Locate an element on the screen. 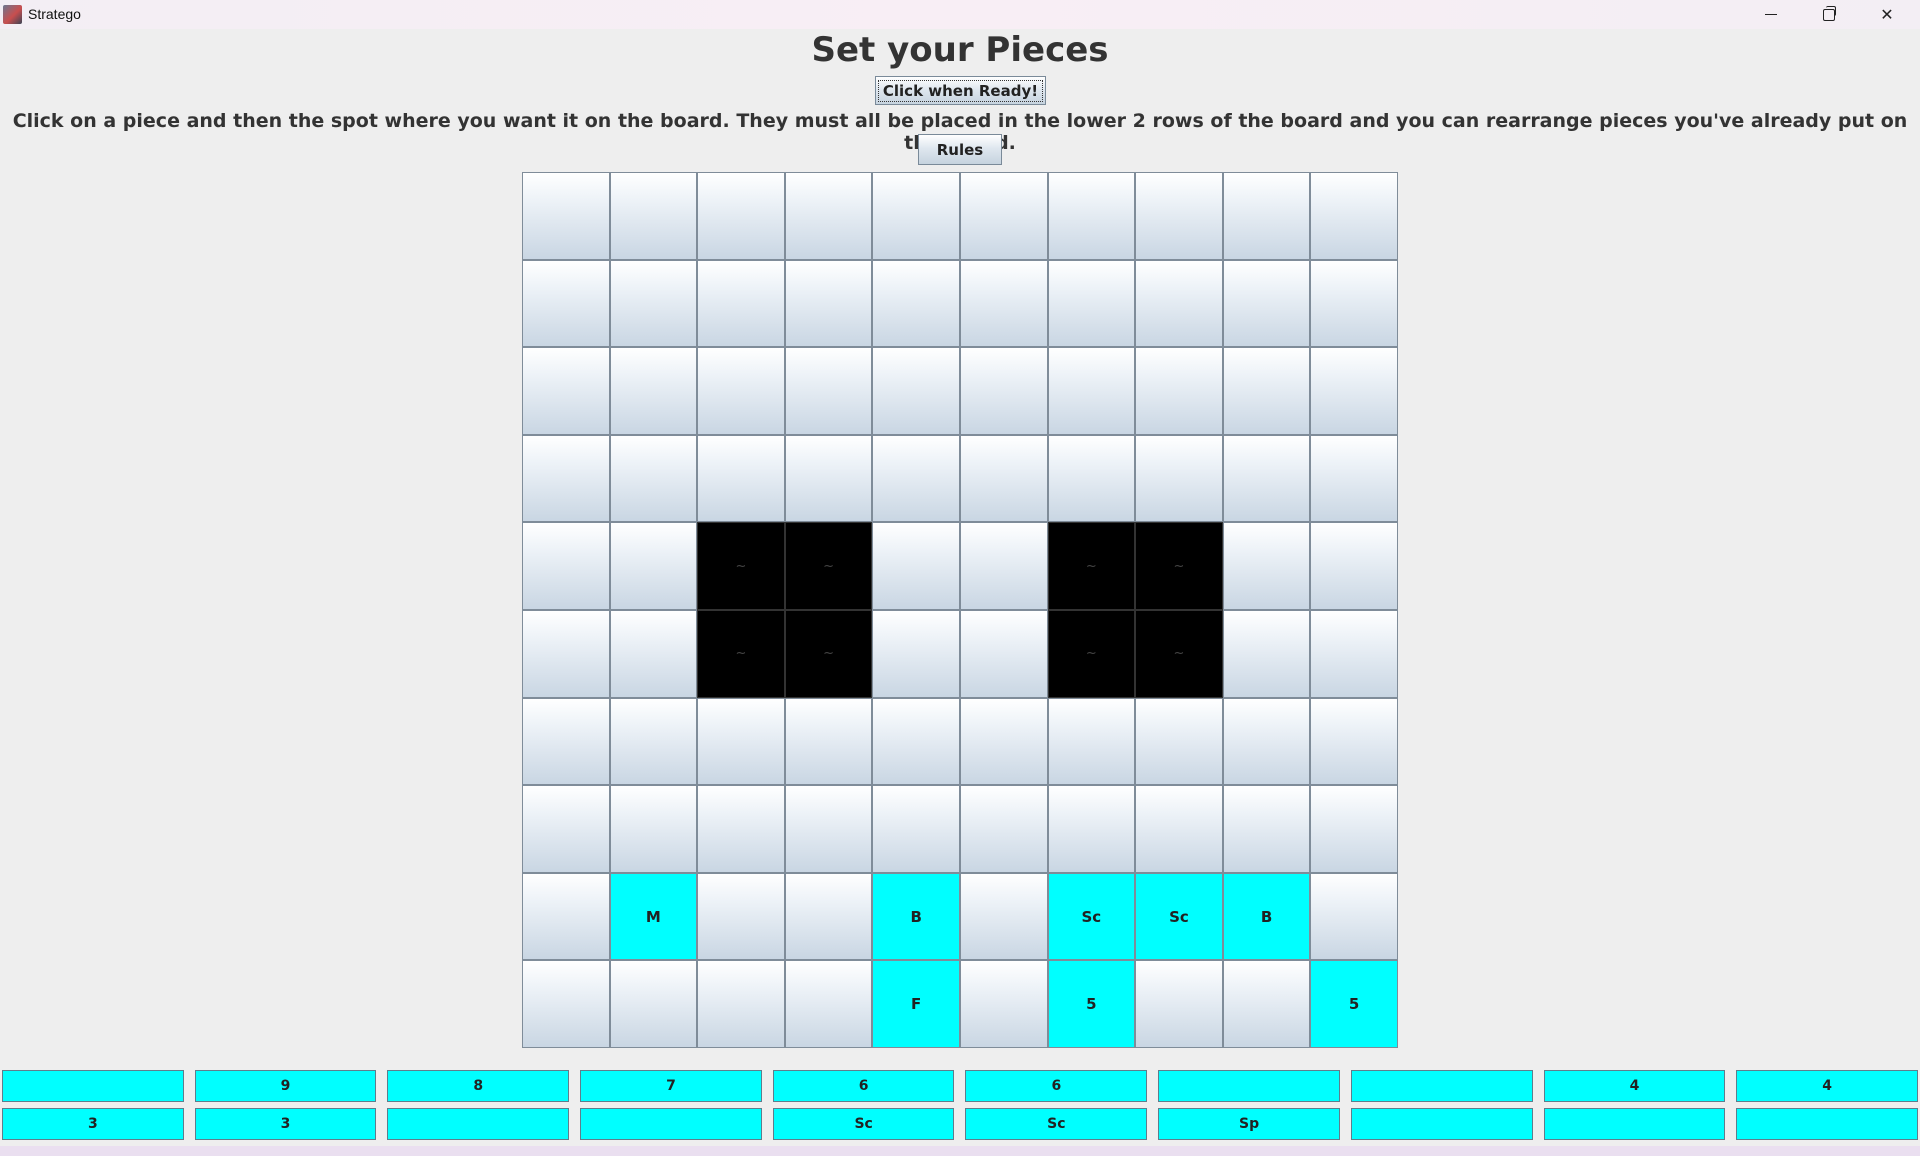 This screenshot has height=1156, width=1920. board-cell: F is located at coordinates (916, 1004).